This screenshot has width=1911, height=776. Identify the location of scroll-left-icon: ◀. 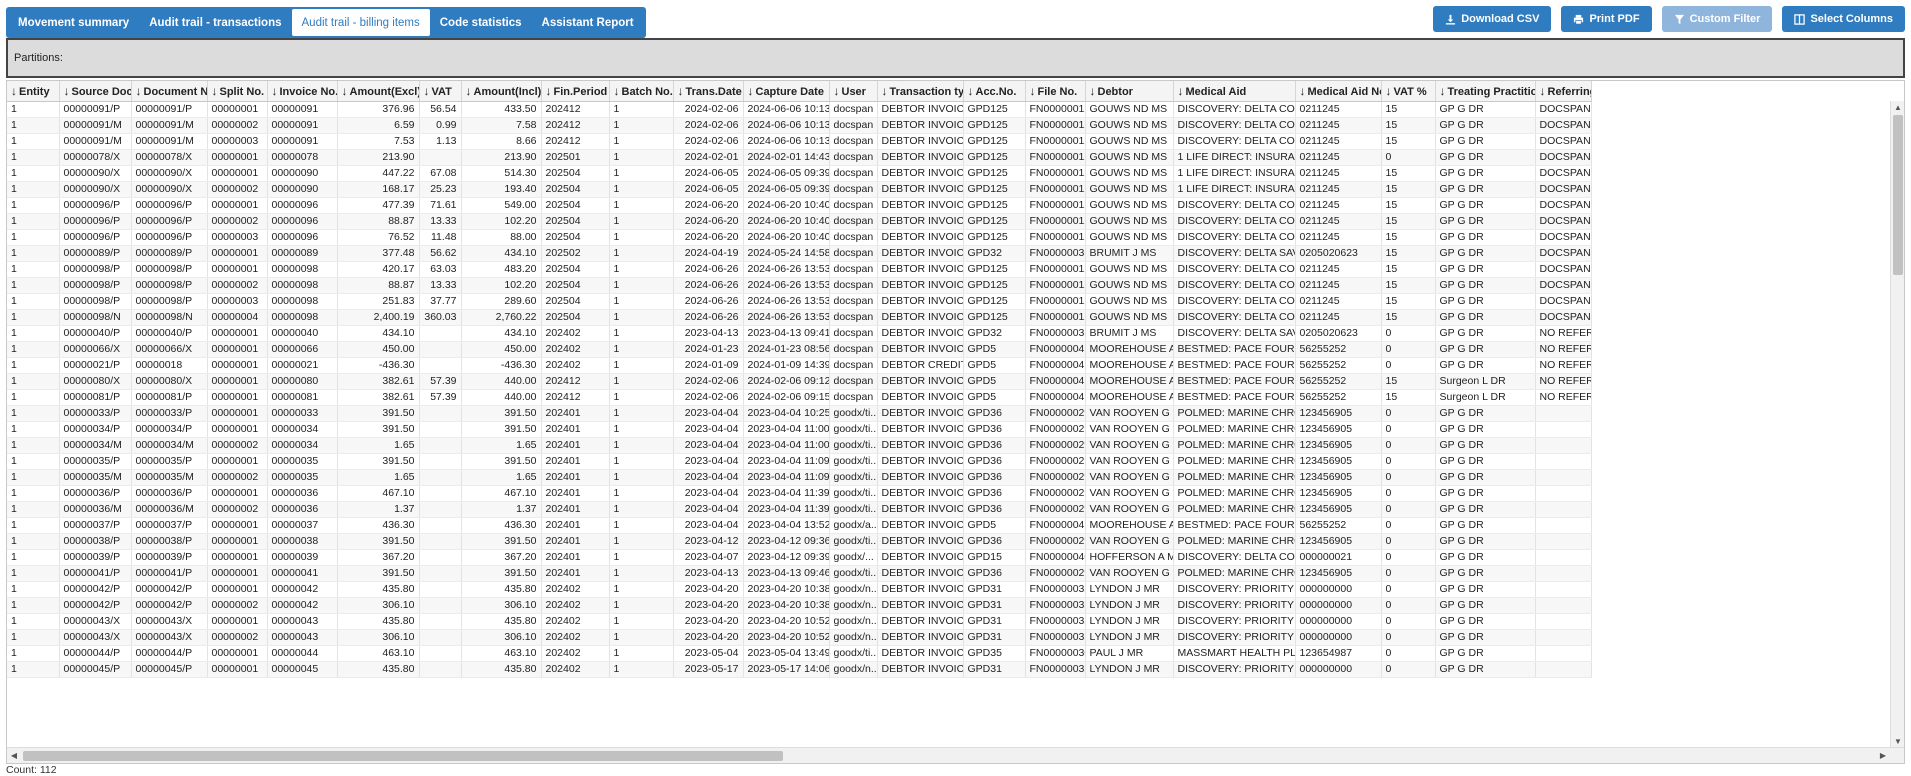
(14, 755).